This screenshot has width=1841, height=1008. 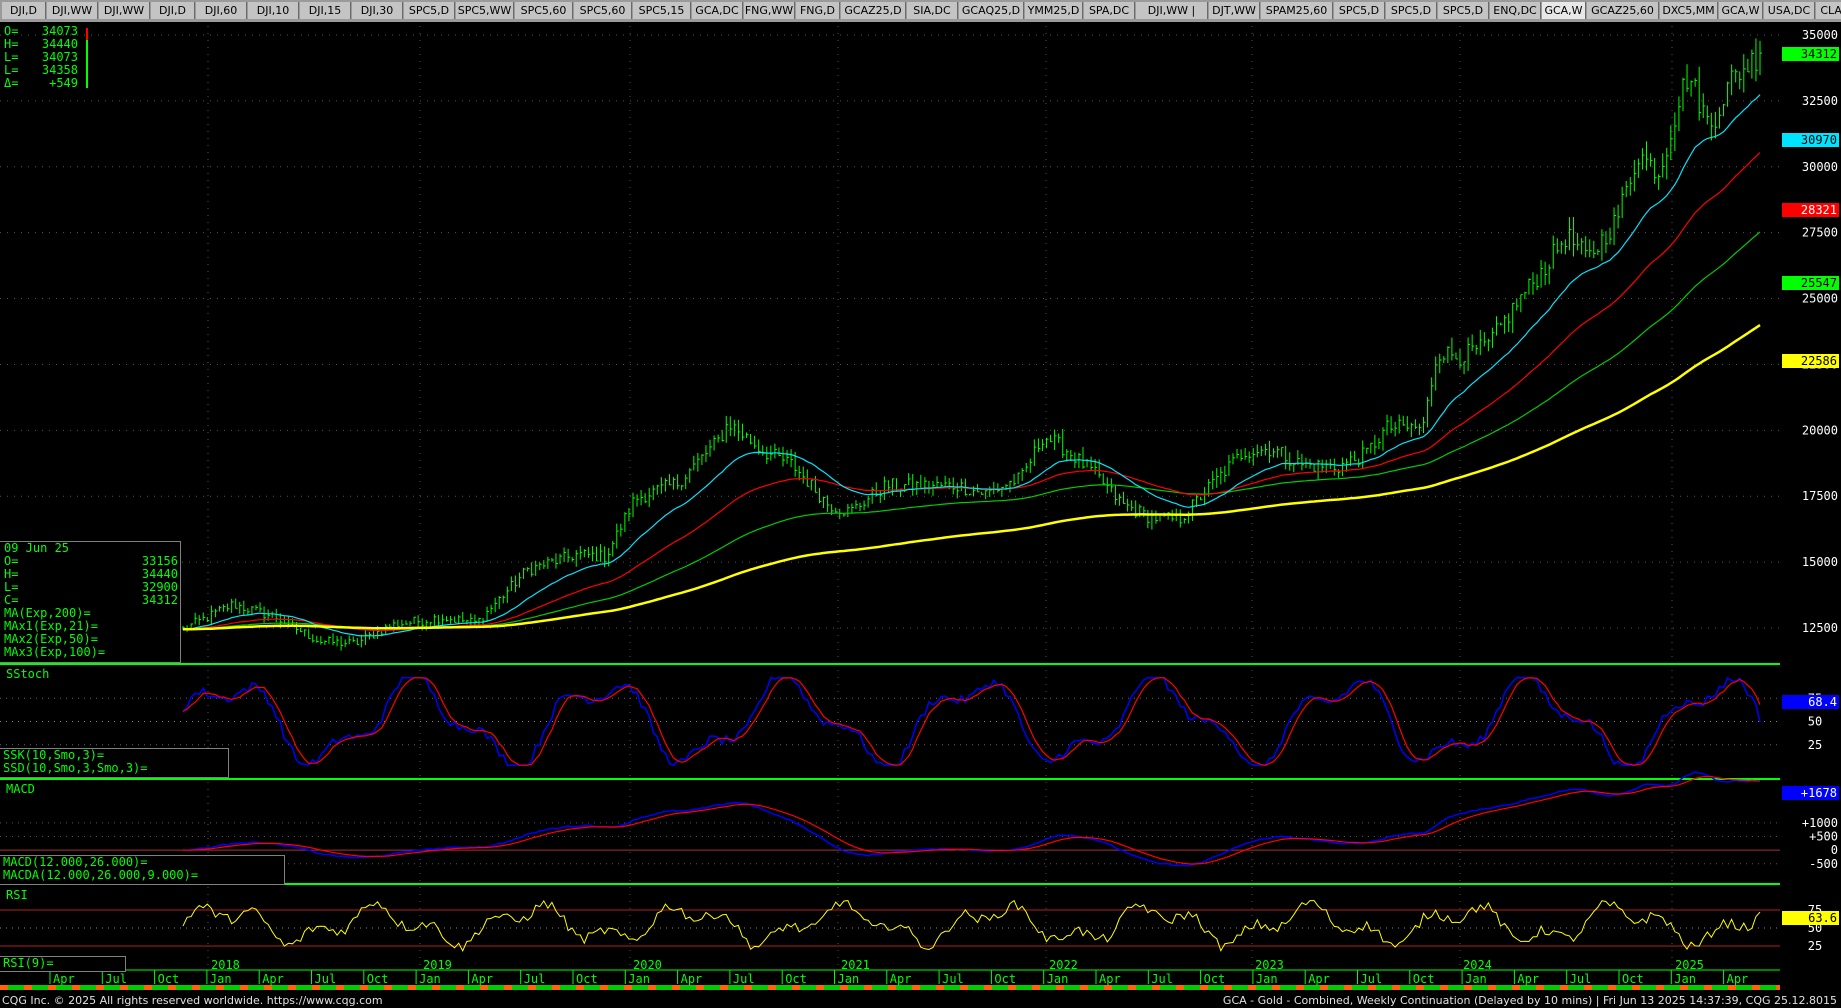 What do you see at coordinates (1834, 850) in the screenshot?
I see `macd-tick: 0` at bounding box center [1834, 850].